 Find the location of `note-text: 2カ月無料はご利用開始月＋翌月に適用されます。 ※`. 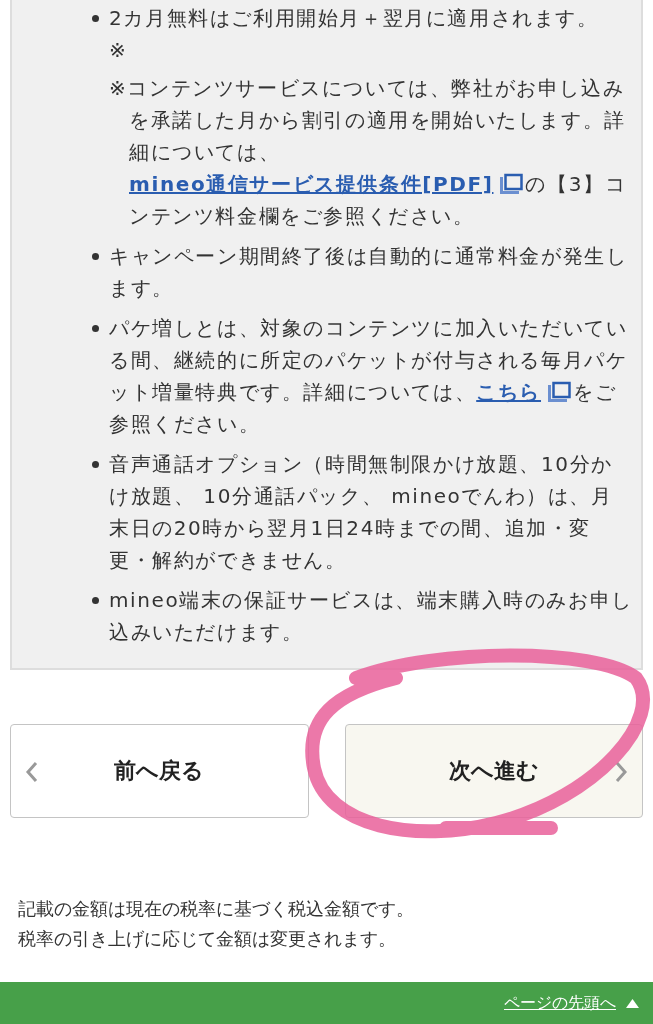

note-text: 2カ月無料はご利用開始月＋翌月に適用されます。 ※ is located at coordinates (354, 34).